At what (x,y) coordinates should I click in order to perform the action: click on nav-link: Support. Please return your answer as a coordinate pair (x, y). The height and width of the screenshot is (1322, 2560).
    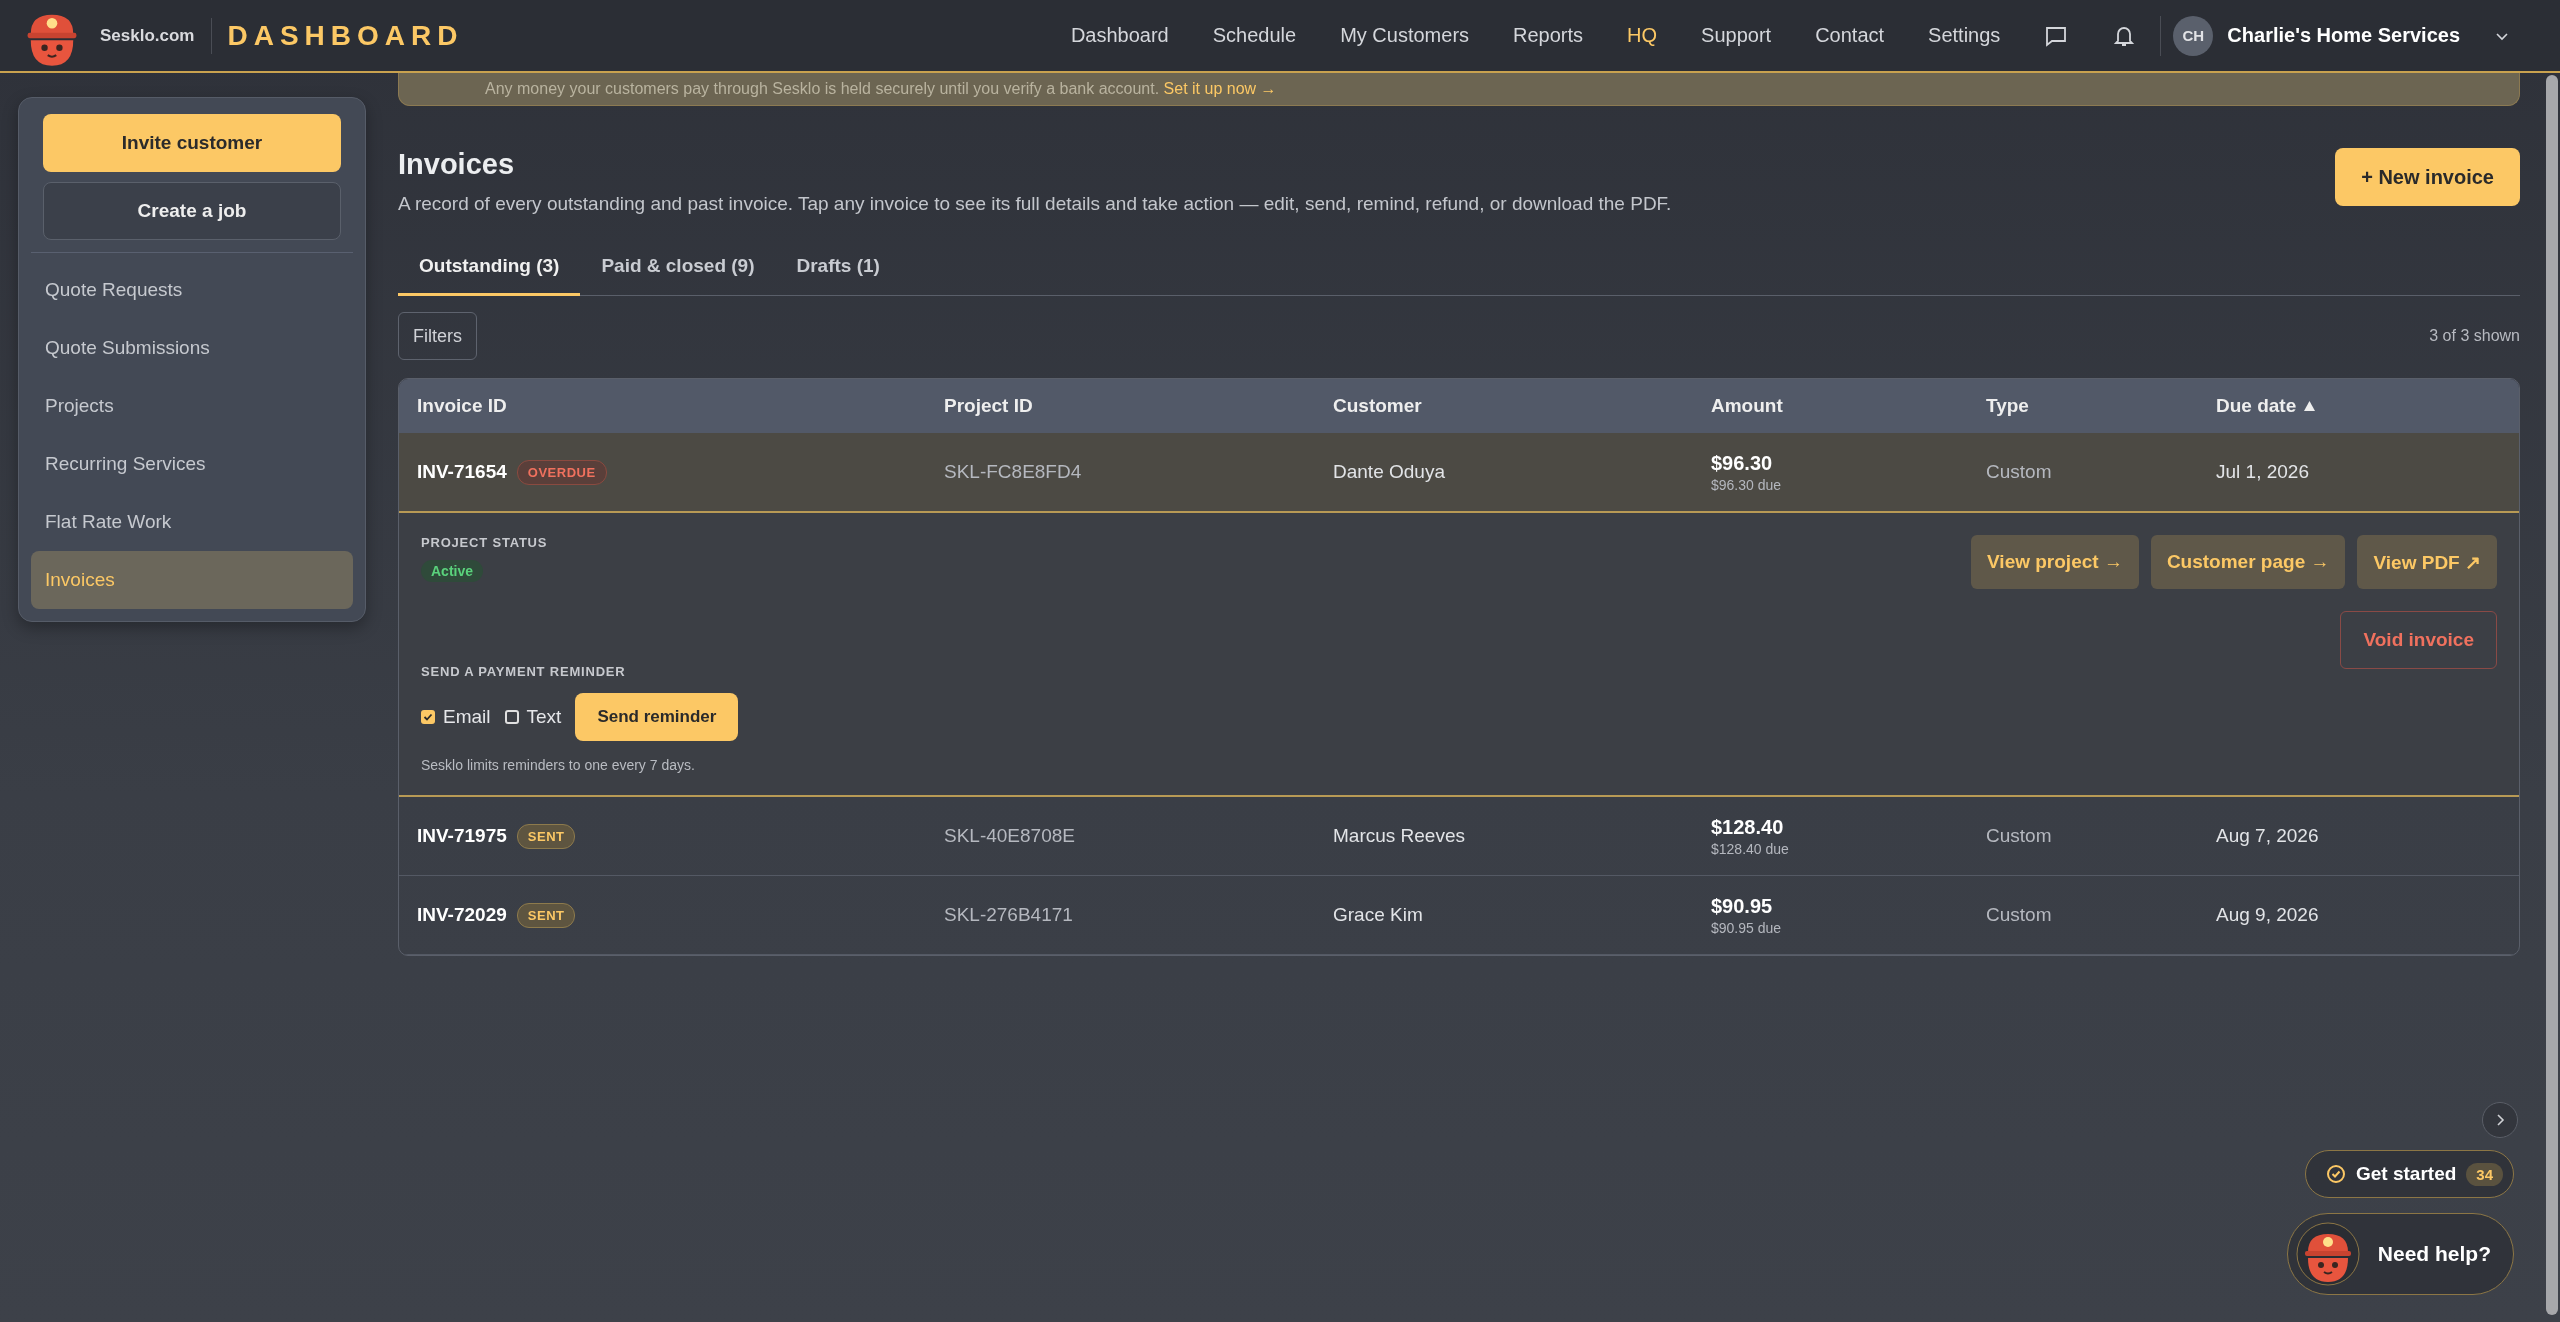
    Looking at the image, I should click on (1736, 35).